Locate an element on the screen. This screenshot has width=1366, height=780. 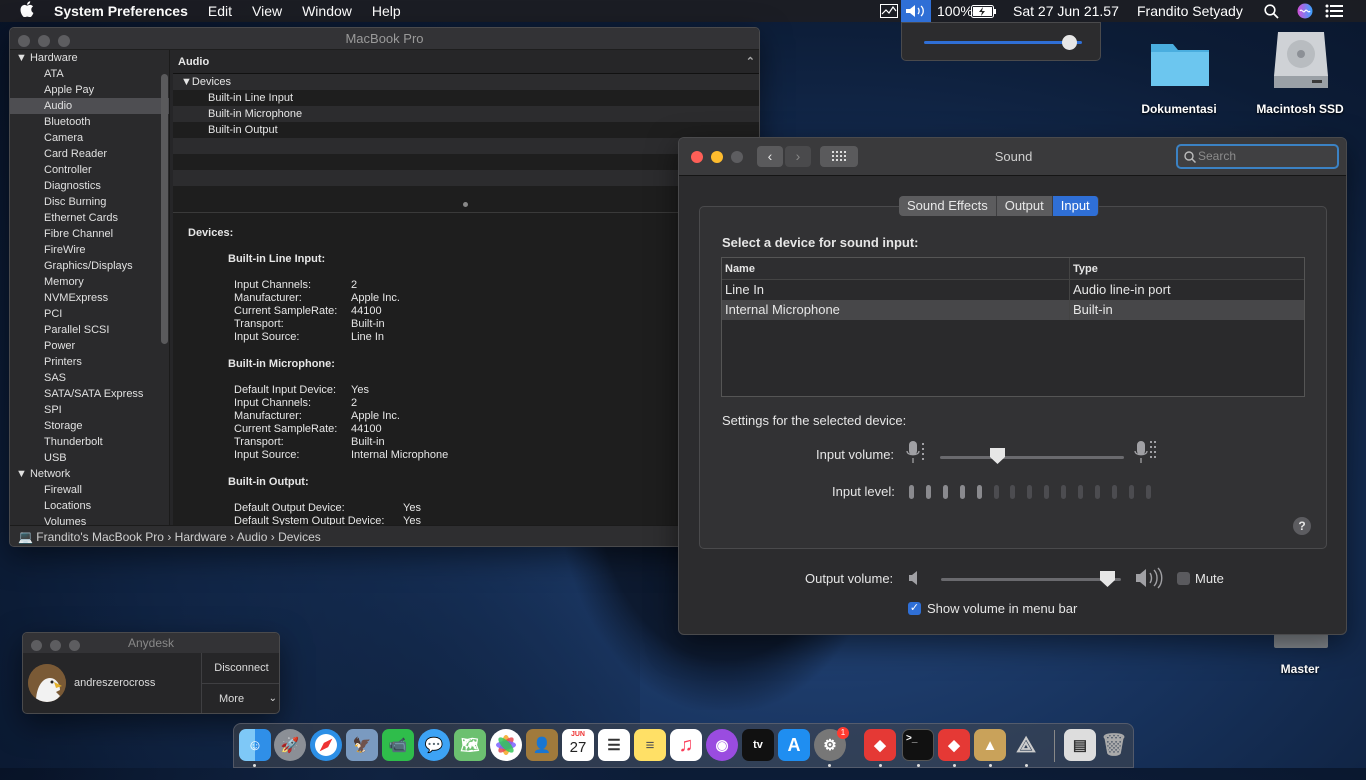
sidebar-item: Camera is located at coordinates (89, 138).